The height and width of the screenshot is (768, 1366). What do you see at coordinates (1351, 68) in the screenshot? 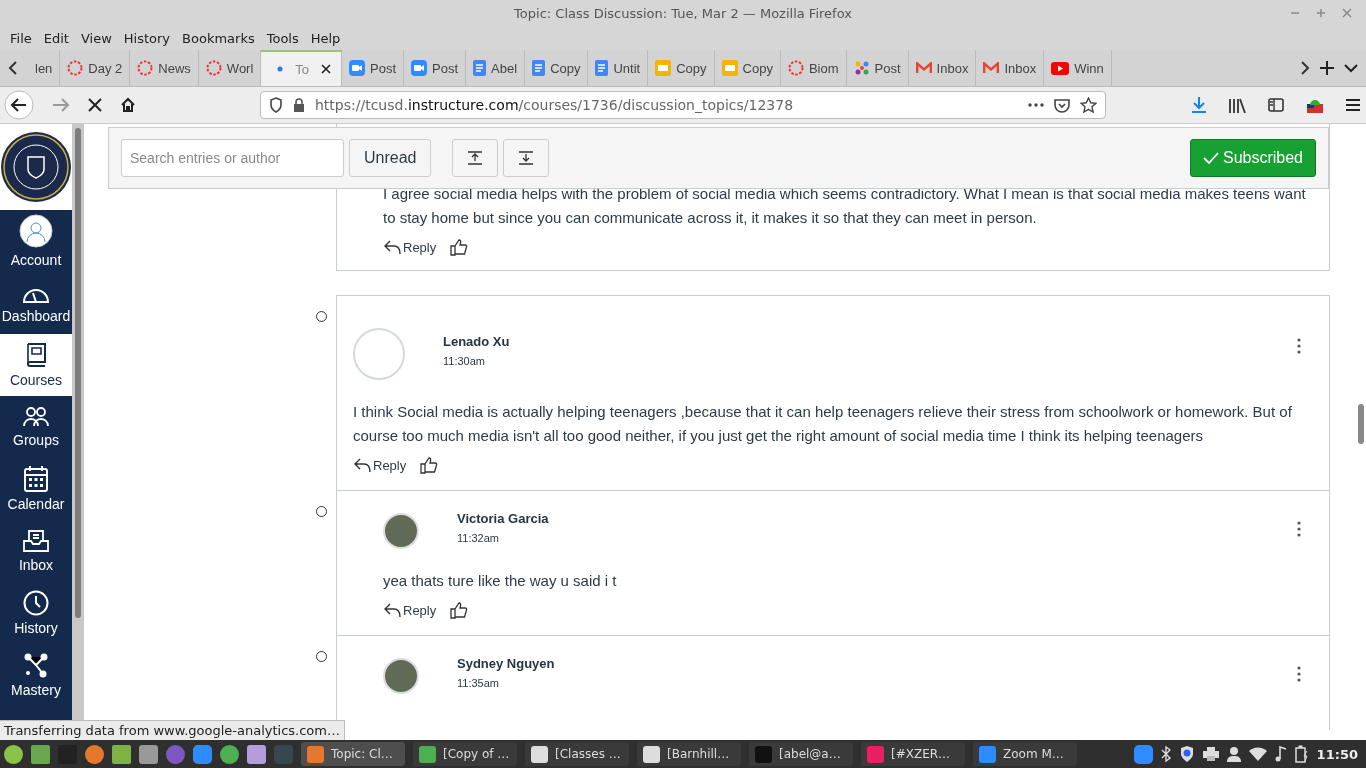
I see `tab-list-icon` at bounding box center [1351, 68].